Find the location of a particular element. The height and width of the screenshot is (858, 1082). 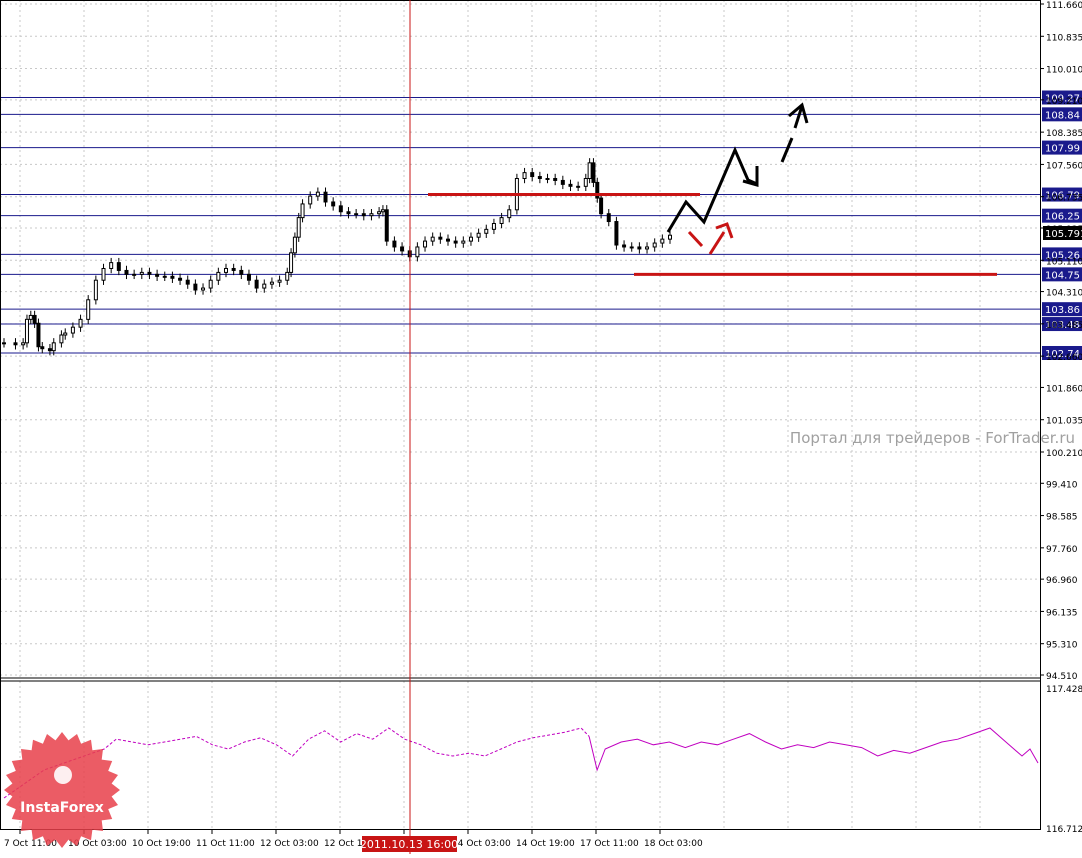

price-tick-label: 99.410 is located at coordinates (1062, 485).